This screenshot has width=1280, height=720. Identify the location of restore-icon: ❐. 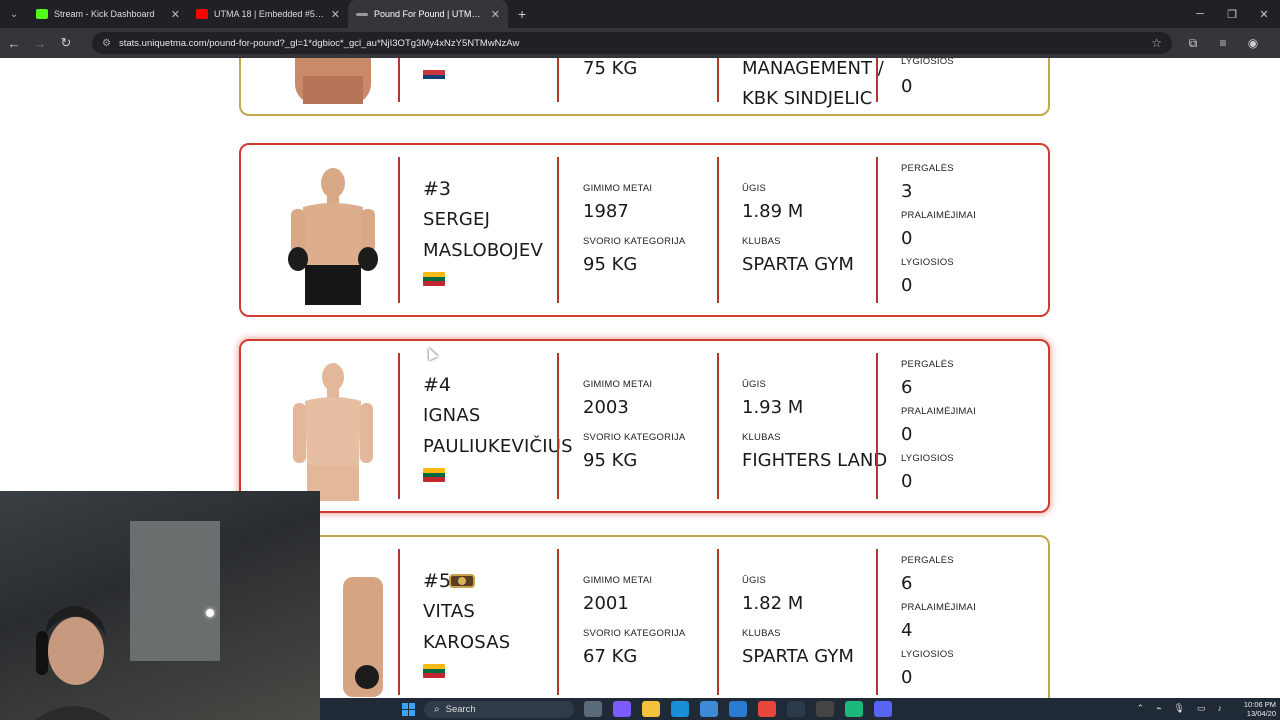
(1232, 14).